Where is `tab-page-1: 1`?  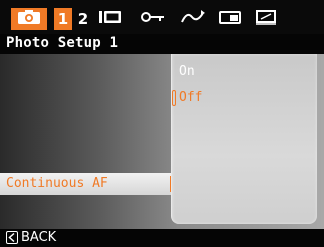
tab-page-1: 1 is located at coordinates (63, 19).